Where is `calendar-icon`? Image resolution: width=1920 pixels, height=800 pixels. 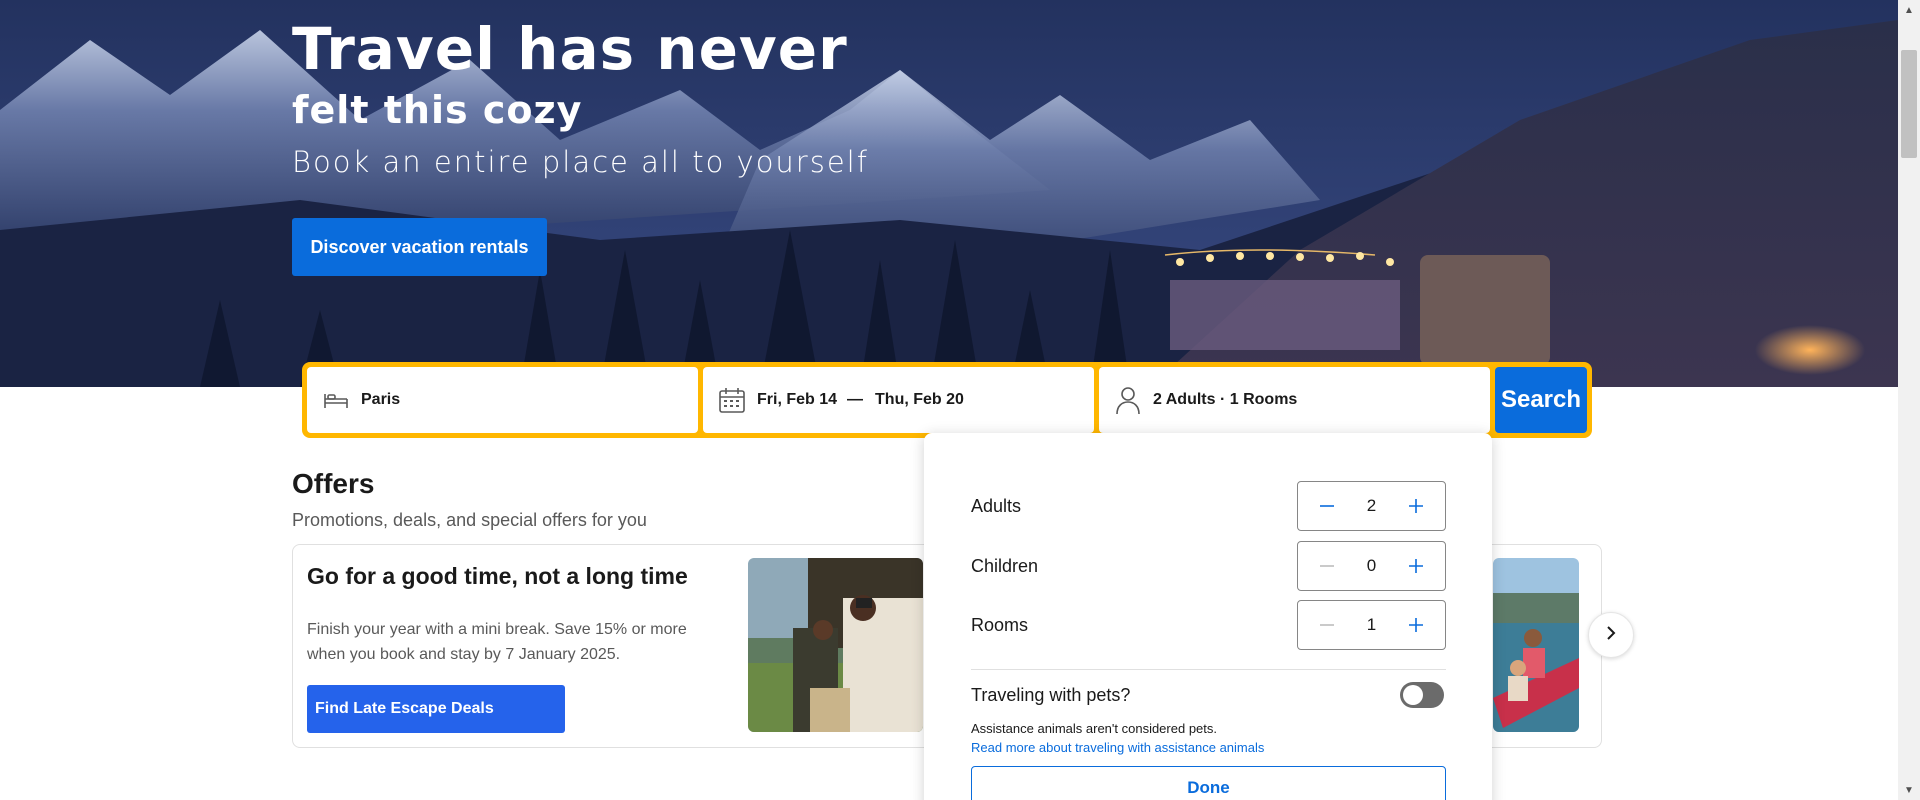 calendar-icon is located at coordinates (732, 400).